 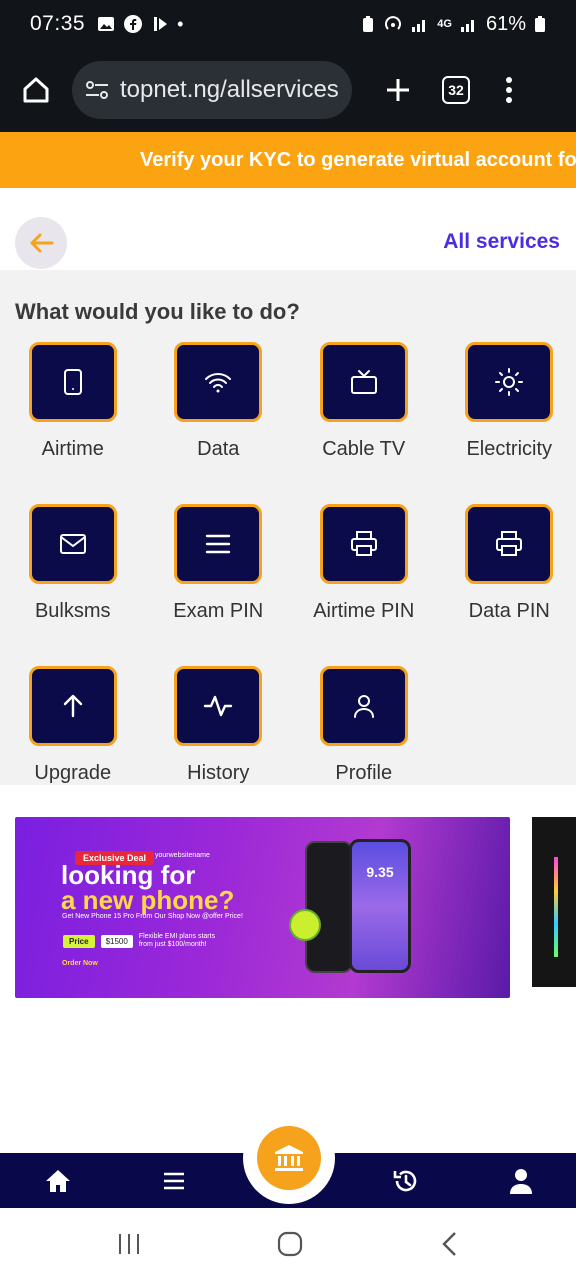 What do you see at coordinates (73, 747) in the screenshot?
I see `service-upgrade: Upgrade` at bounding box center [73, 747].